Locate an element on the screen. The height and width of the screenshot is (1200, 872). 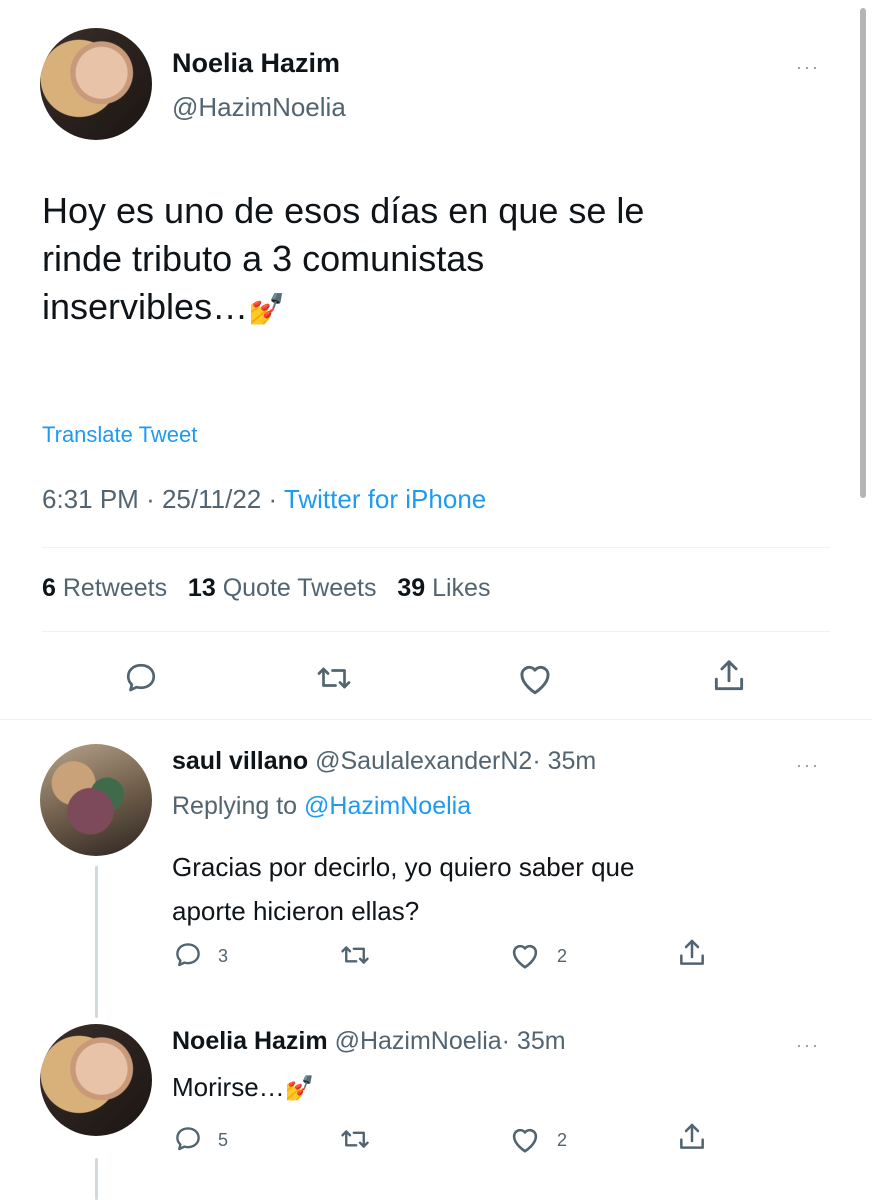
replying-to-handle: @HazimNoelia is located at coordinates (387, 806).